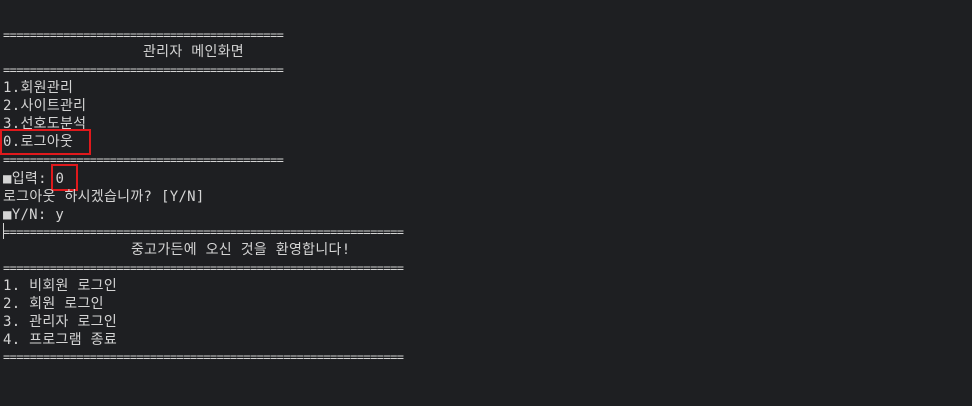 Image resolution: width=972 pixels, height=406 pixels. Describe the element at coordinates (60, 286) in the screenshot. I see `main-menu-item-guest-login: 1. 비회원 로그인` at that location.